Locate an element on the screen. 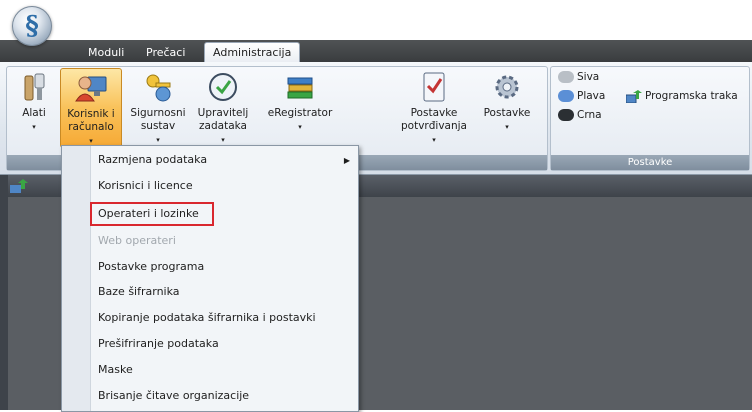  theme-plava: Plava is located at coordinates (581, 96).